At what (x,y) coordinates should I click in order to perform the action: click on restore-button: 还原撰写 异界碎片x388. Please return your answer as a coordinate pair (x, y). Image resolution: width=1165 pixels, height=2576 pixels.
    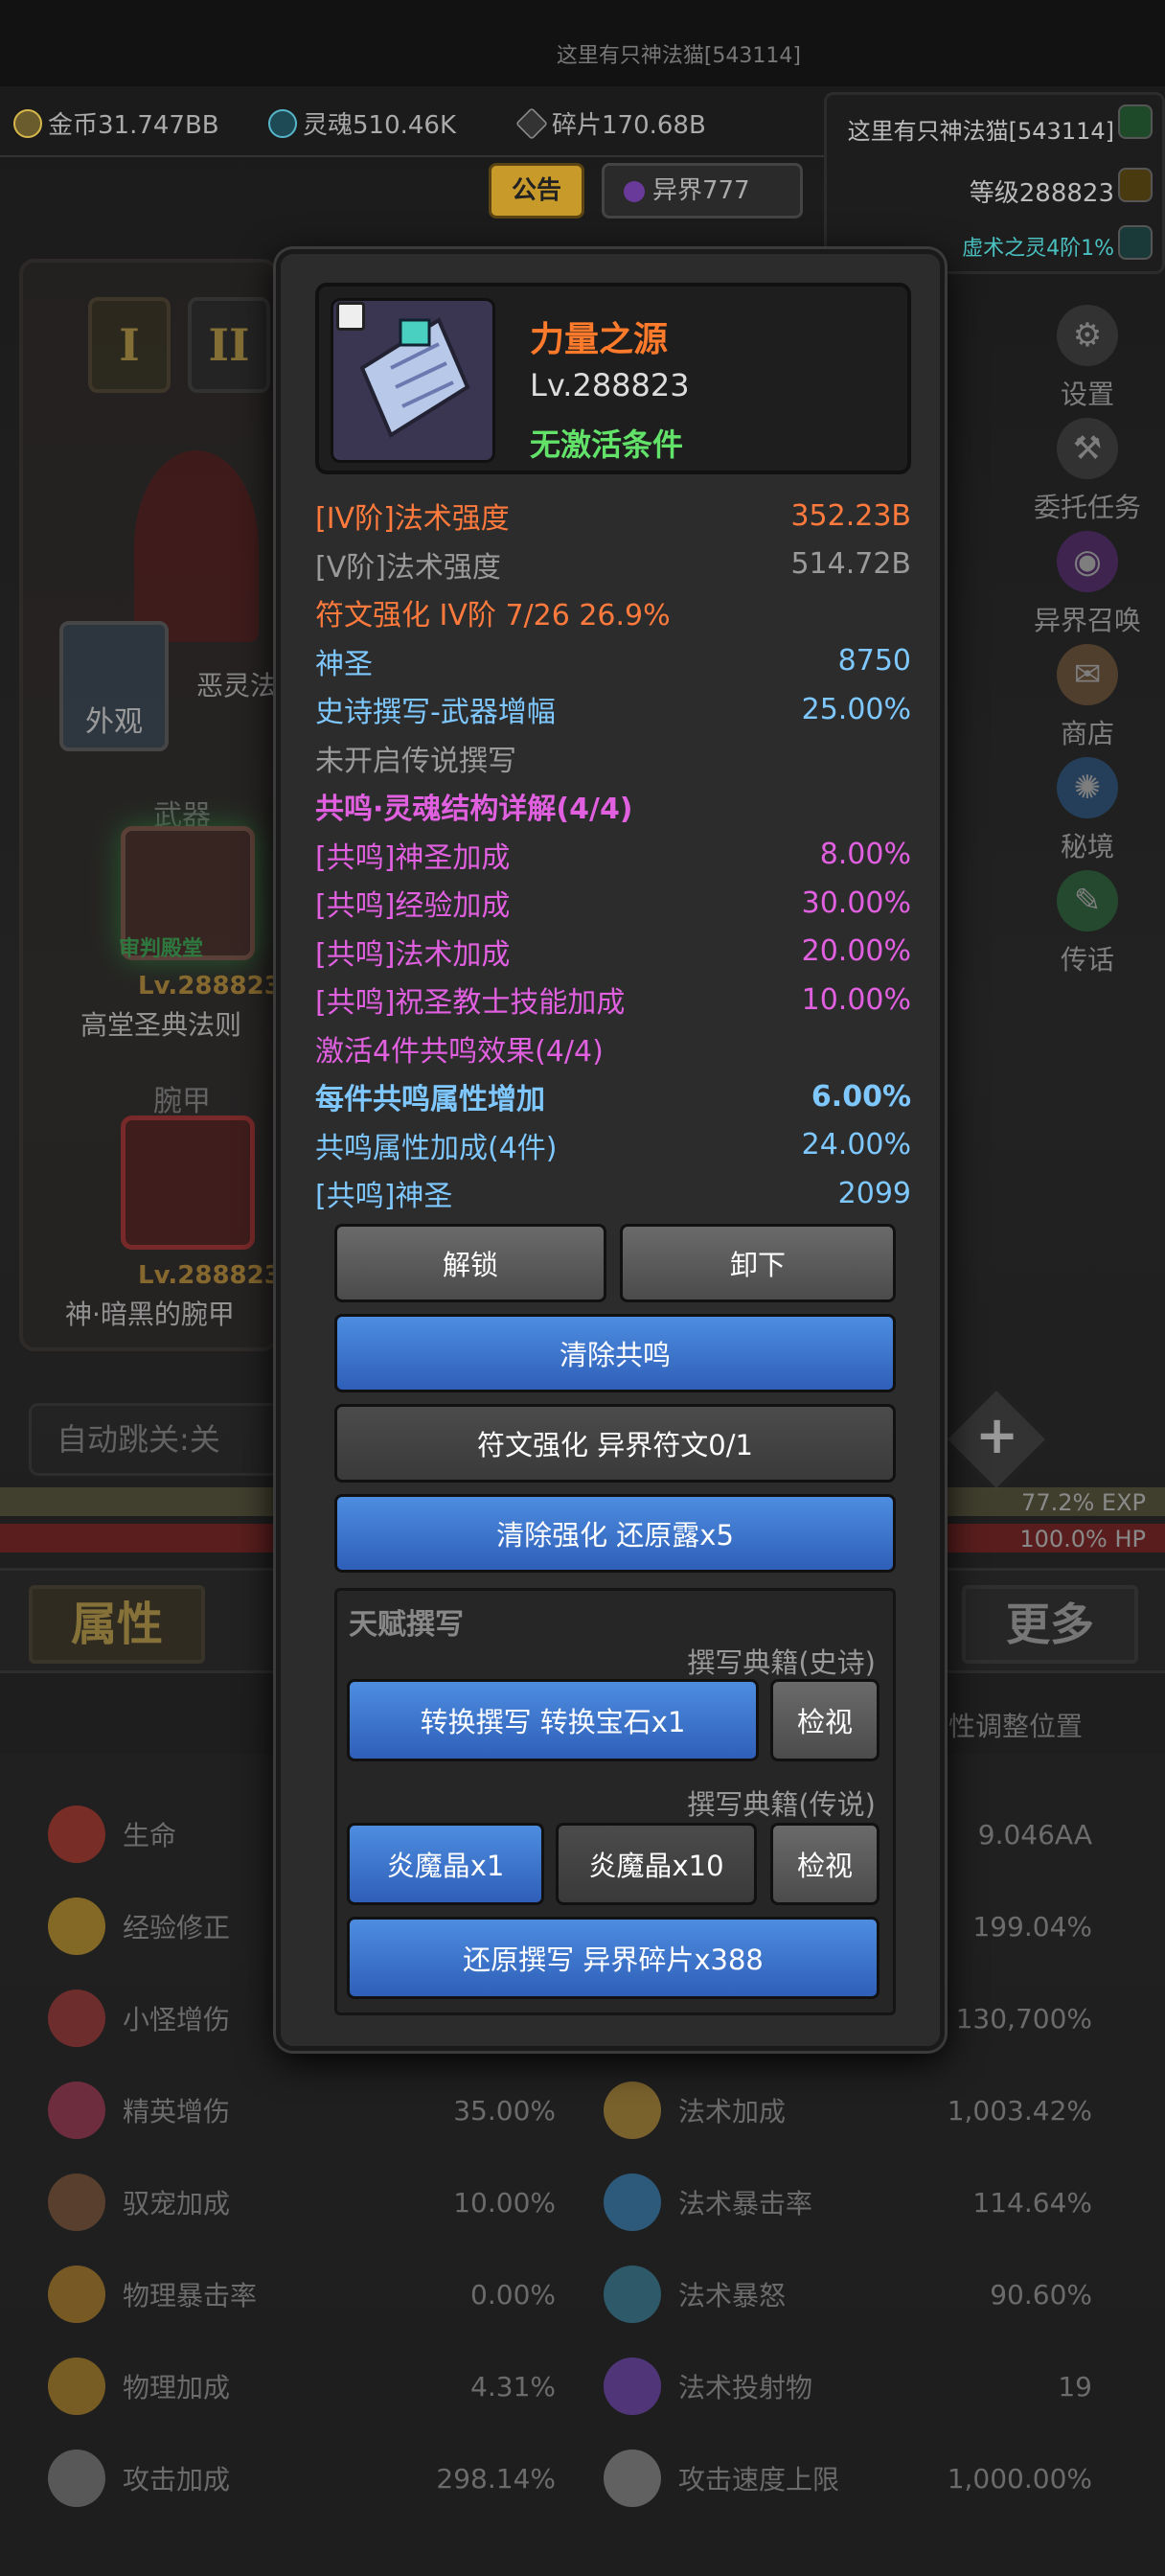
    Looking at the image, I should click on (613, 1958).